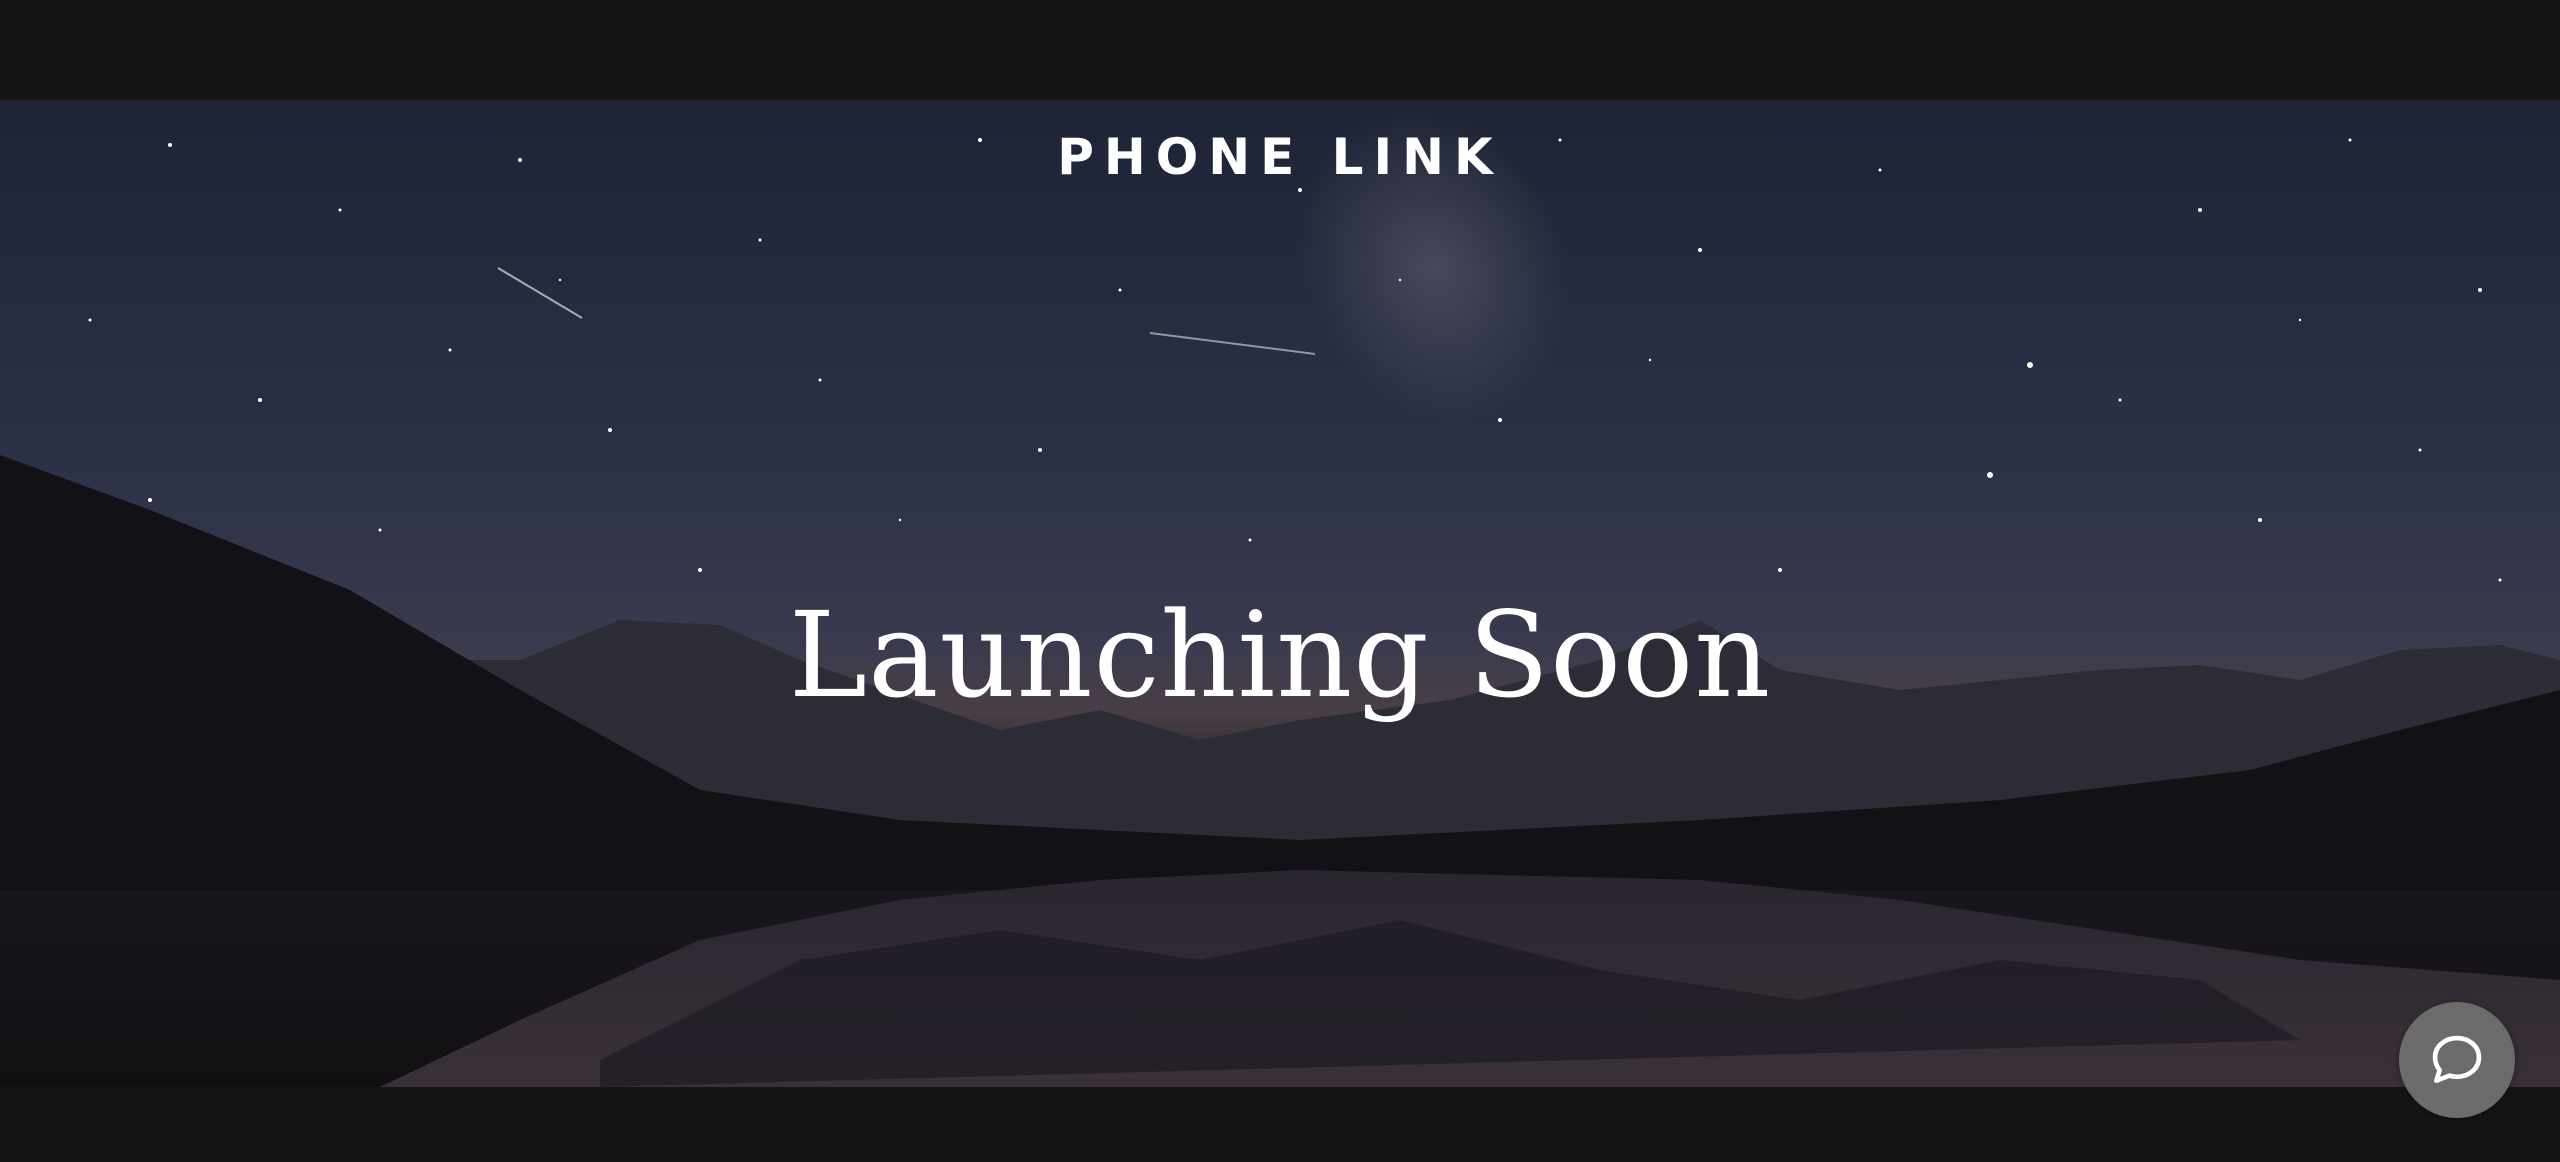 This screenshot has height=1162, width=2560. Describe the element at coordinates (1280, 50) in the screenshot. I see `top-bar` at that location.